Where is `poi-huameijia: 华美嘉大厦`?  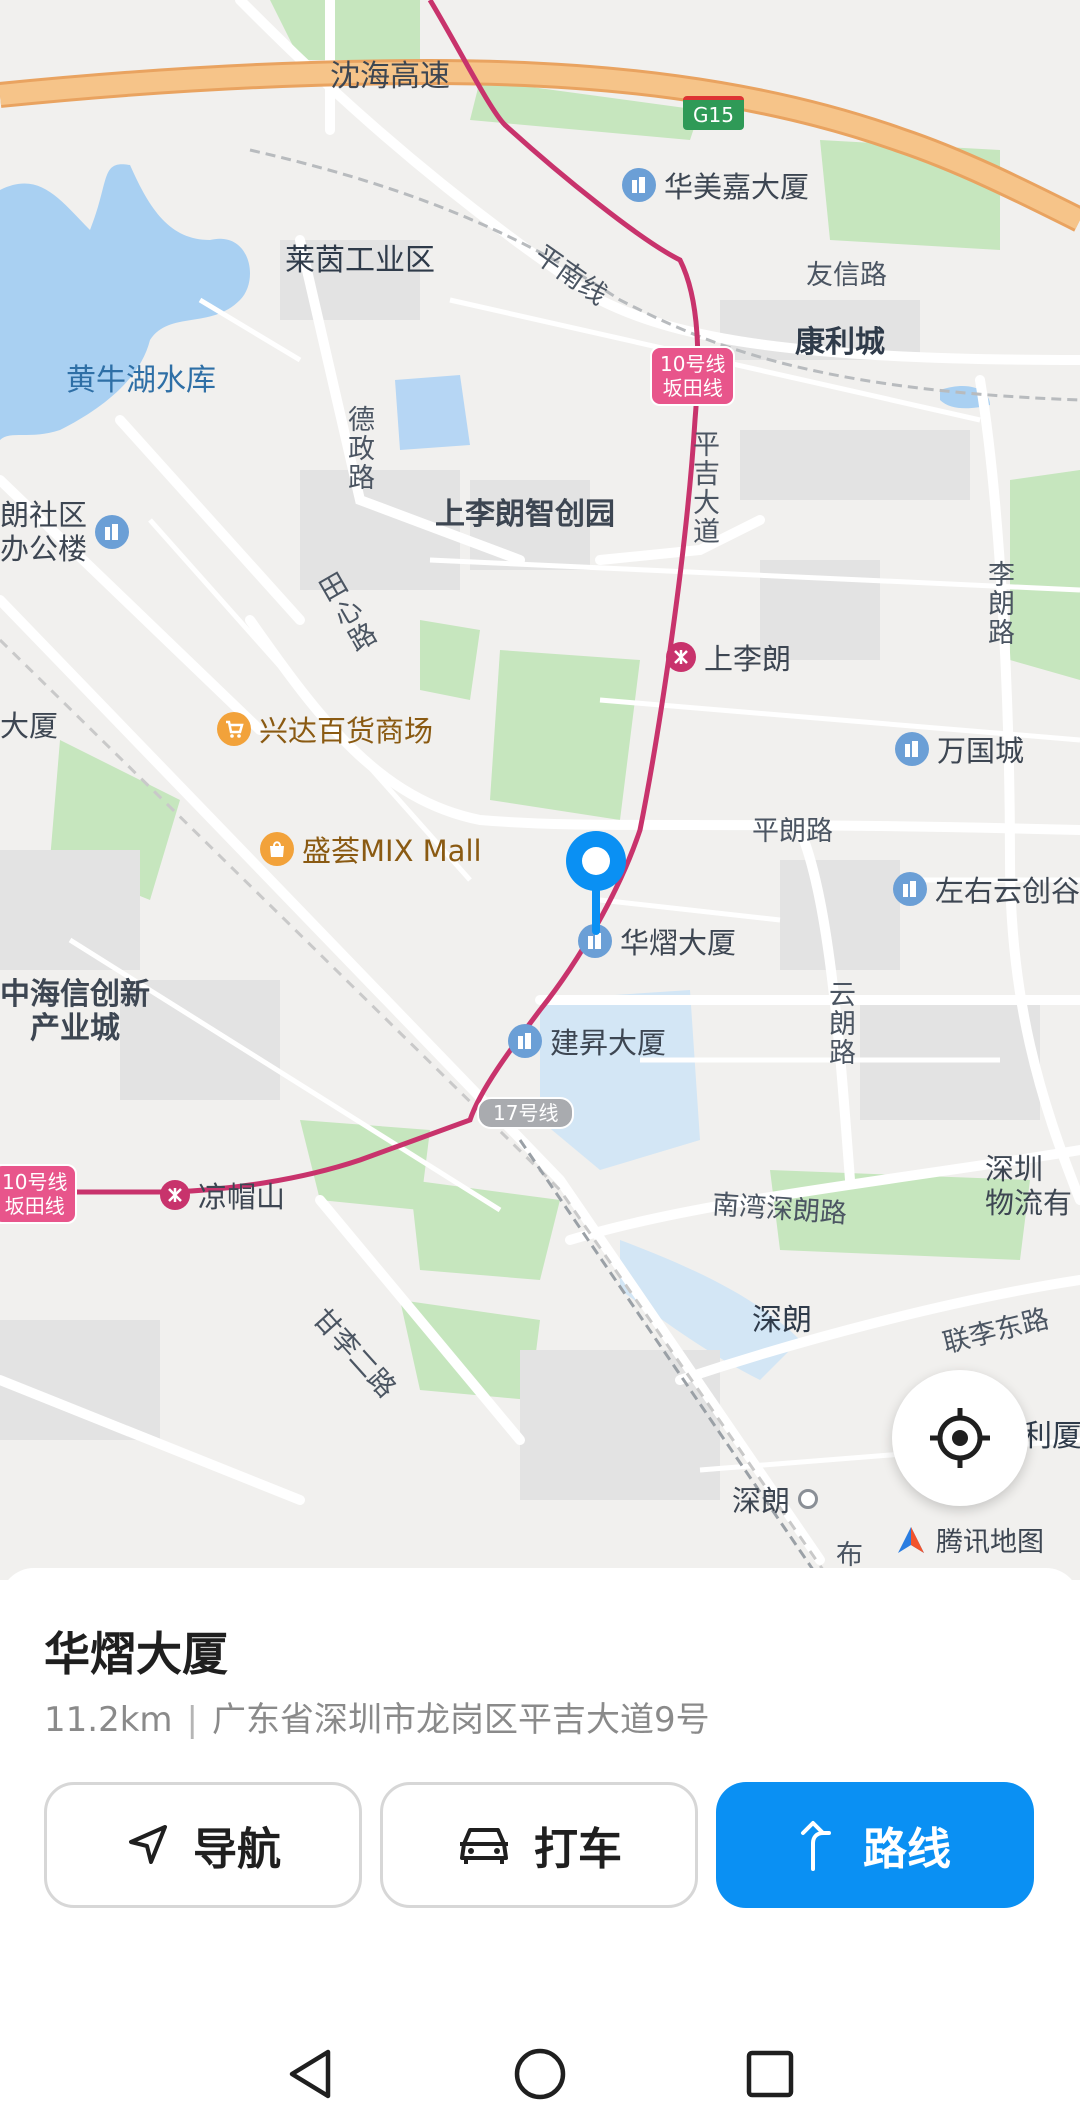
poi-huameijia: 华美嘉大厦 is located at coordinates (715, 185).